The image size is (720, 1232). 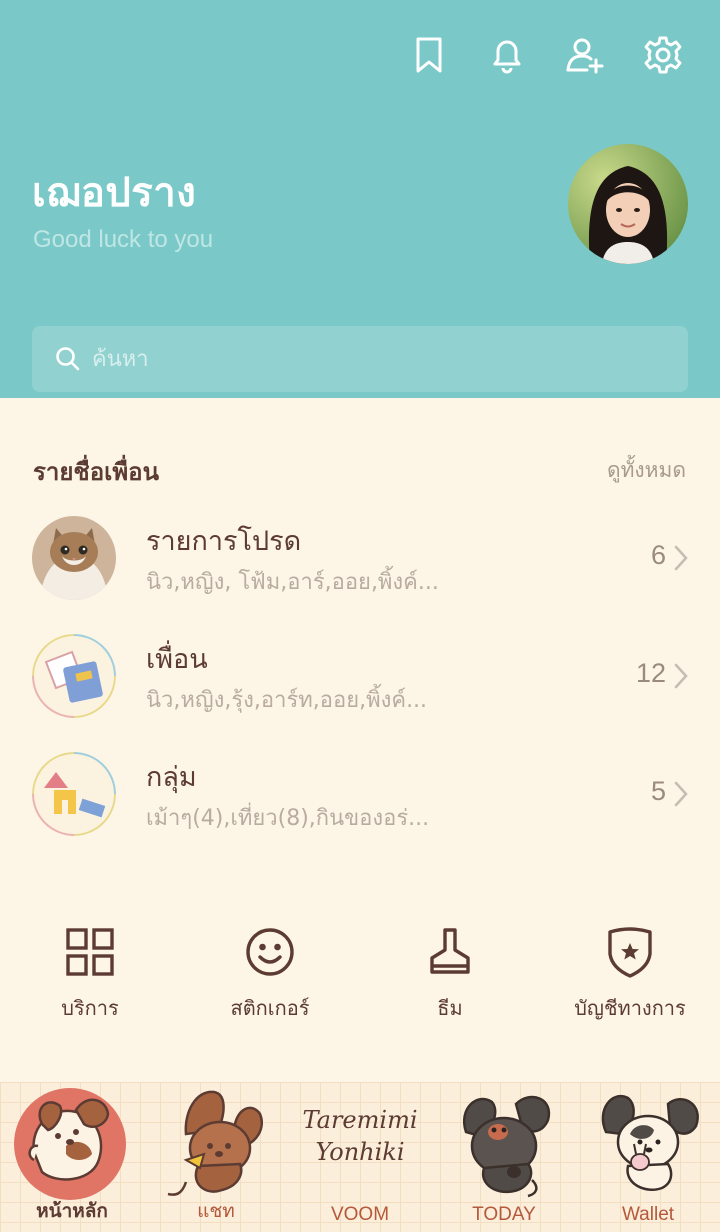 I want to click on list-item-count: 6, so click(x=658, y=555).